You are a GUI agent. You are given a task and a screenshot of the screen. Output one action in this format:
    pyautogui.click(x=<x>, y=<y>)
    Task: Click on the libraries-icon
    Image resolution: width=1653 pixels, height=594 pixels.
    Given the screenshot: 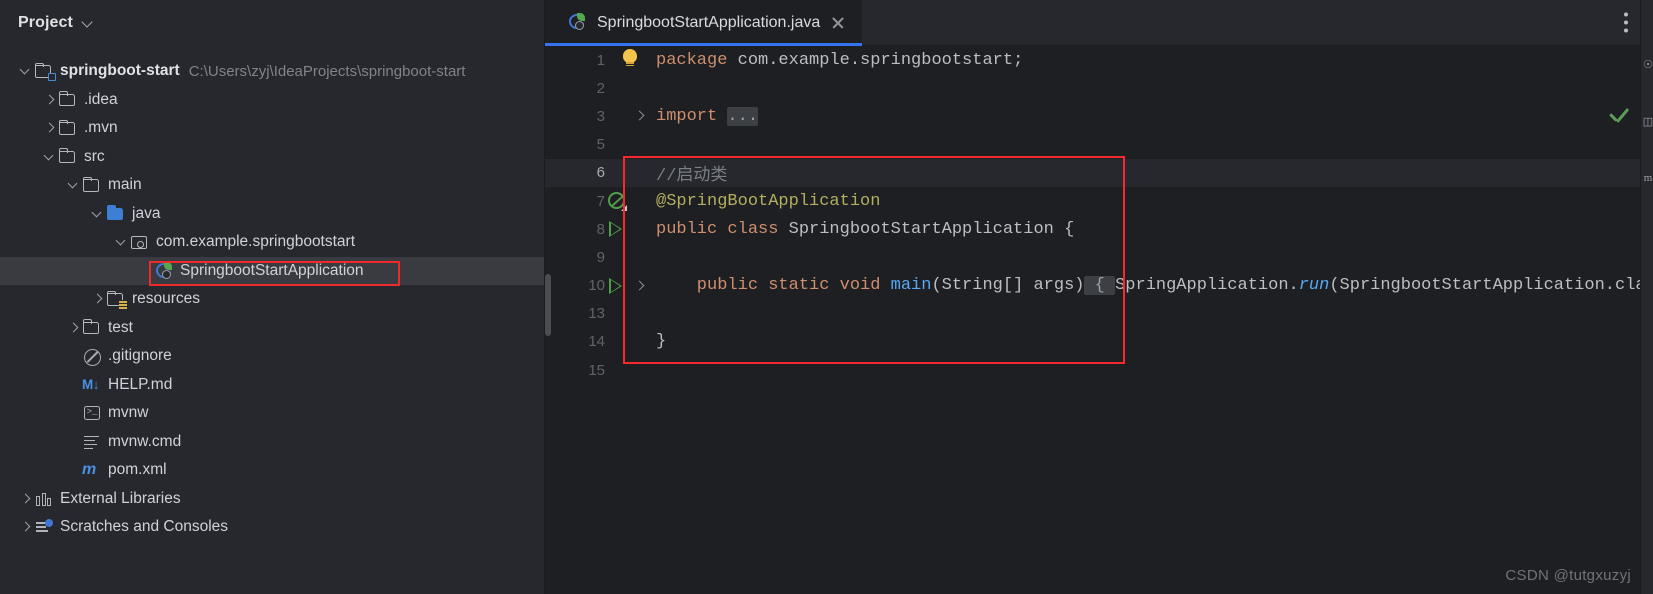 What is the action you would take?
    pyautogui.click(x=44, y=499)
    